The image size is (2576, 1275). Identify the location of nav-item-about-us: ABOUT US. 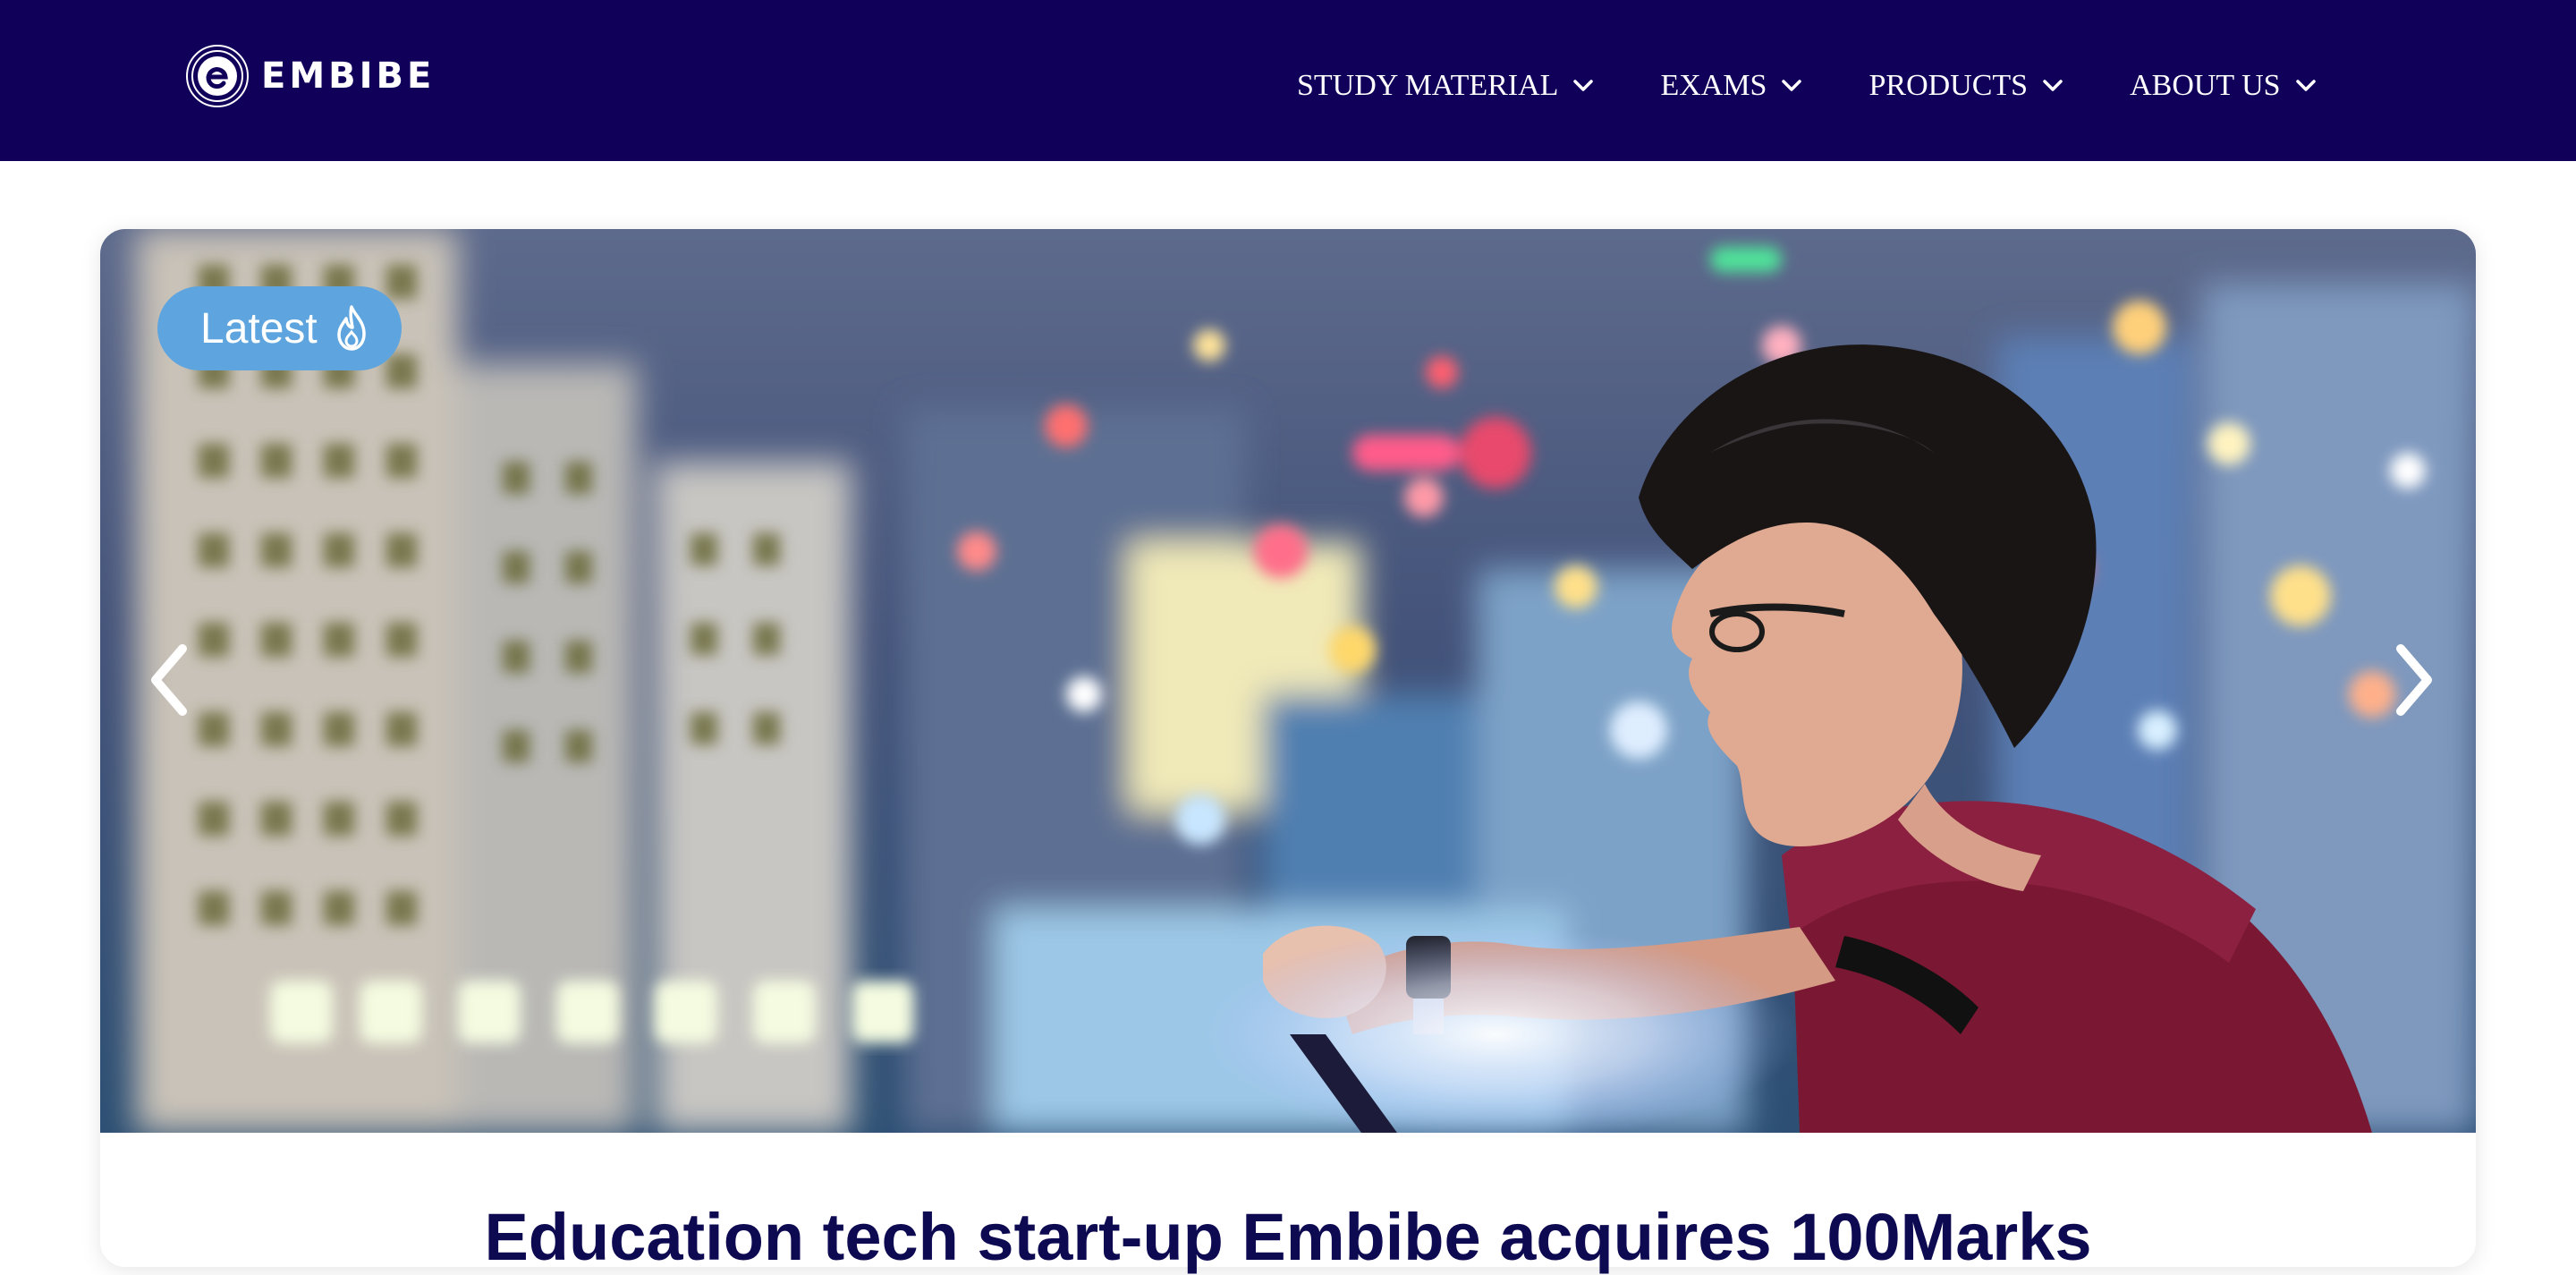
(2223, 86).